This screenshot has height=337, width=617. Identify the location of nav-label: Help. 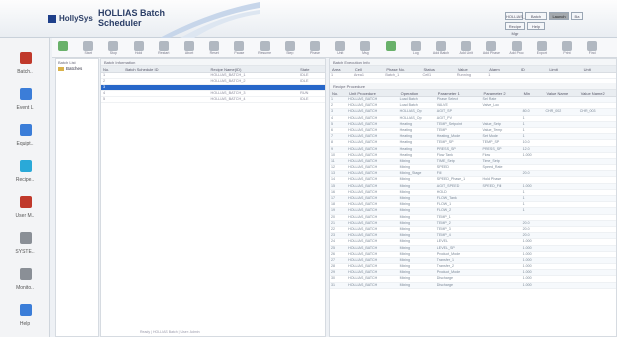
(25, 324).